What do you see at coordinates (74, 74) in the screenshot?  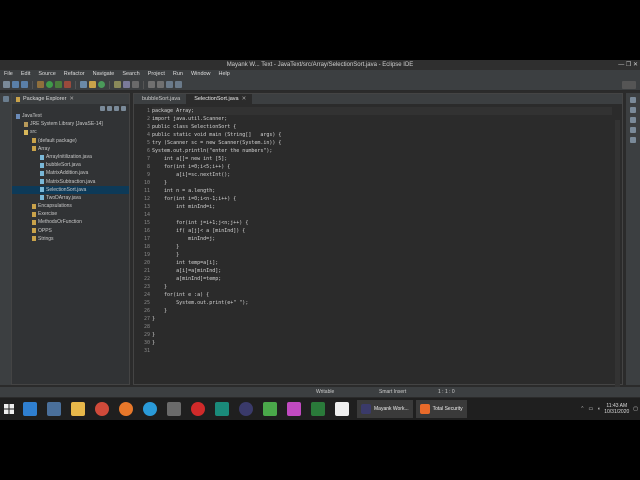 I see `menu-refactor: Refactor` at bounding box center [74, 74].